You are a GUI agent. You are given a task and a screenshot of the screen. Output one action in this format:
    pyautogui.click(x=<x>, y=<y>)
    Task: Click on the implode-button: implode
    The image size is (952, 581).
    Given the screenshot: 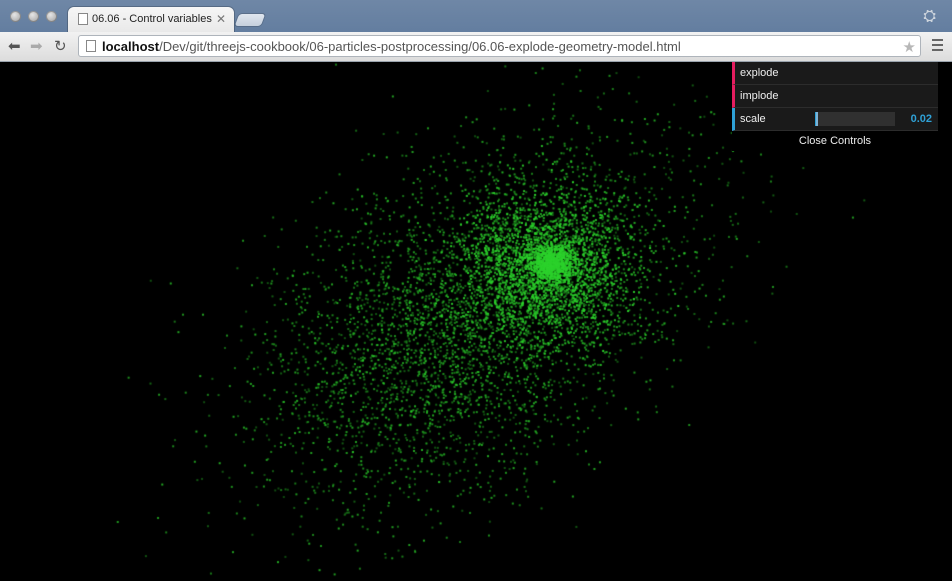 What is the action you would take?
    pyautogui.click(x=835, y=96)
    